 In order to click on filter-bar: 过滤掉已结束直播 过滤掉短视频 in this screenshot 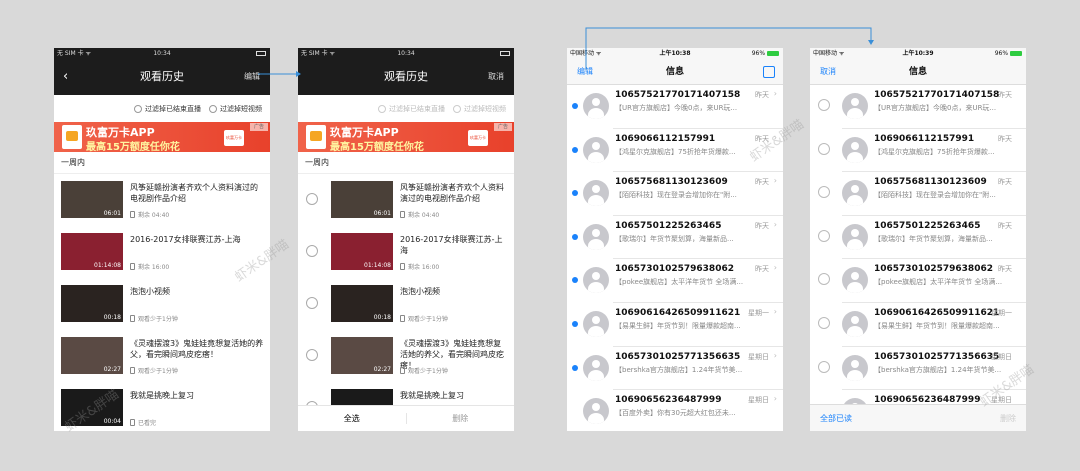, I will do `click(406, 108)`.